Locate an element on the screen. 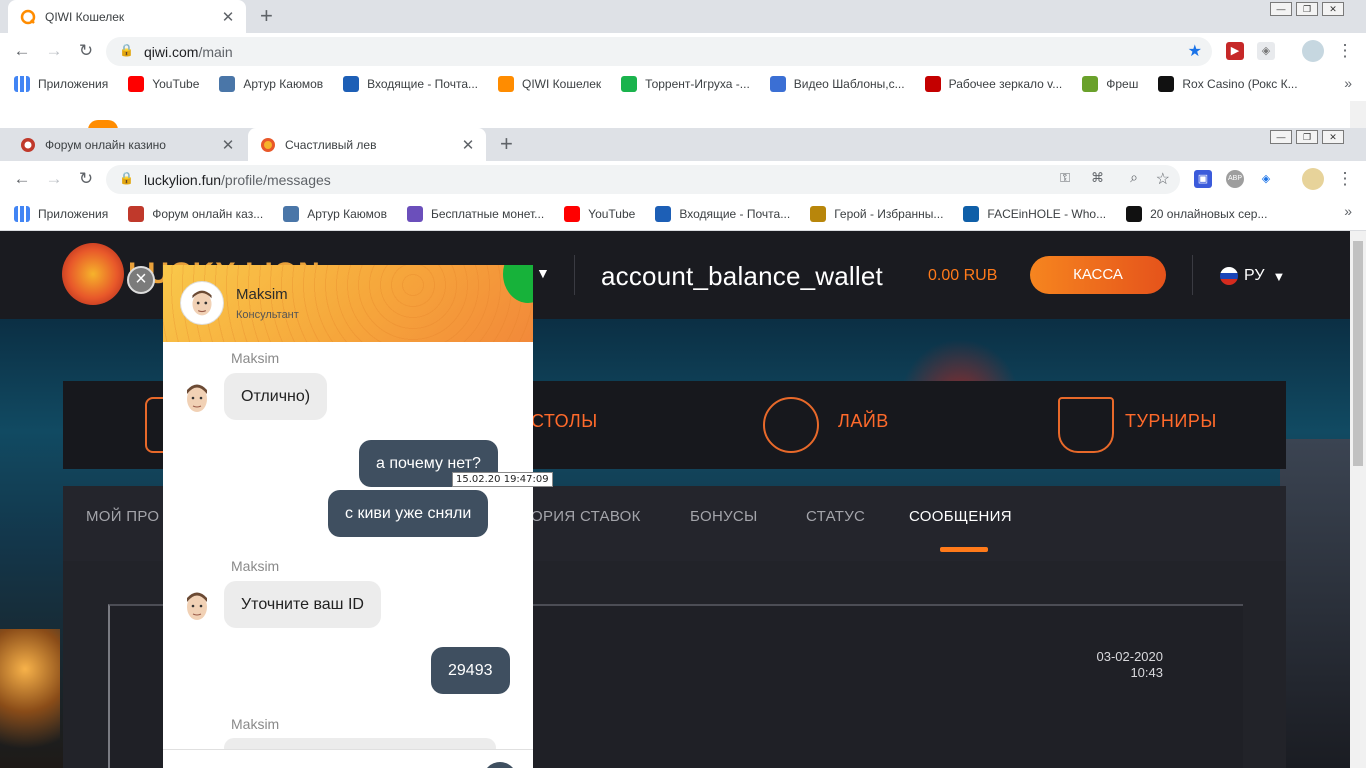 The height and width of the screenshot is (768, 1366). balance-label: account_balance_wallet is located at coordinates (742, 276).